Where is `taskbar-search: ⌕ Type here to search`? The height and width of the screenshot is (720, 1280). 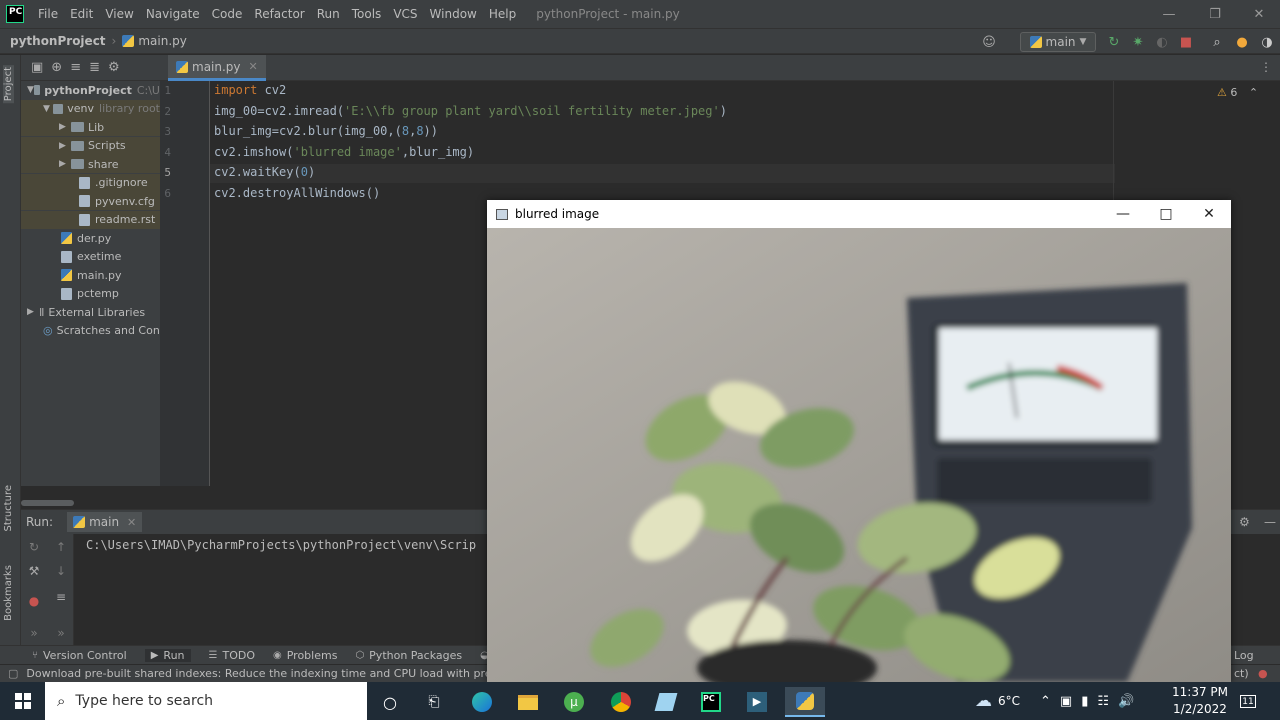
taskbar-search: ⌕ Type here to search is located at coordinates (206, 701).